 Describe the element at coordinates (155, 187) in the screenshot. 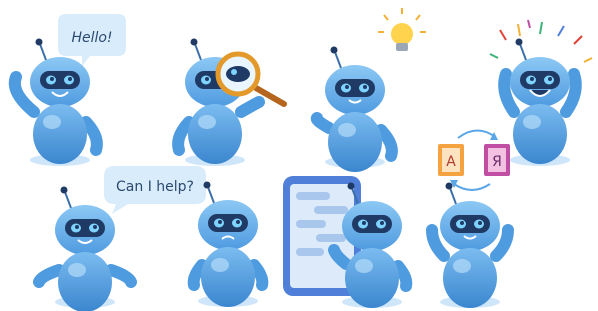

I see `help-bubble-text: Can I help?` at that location.